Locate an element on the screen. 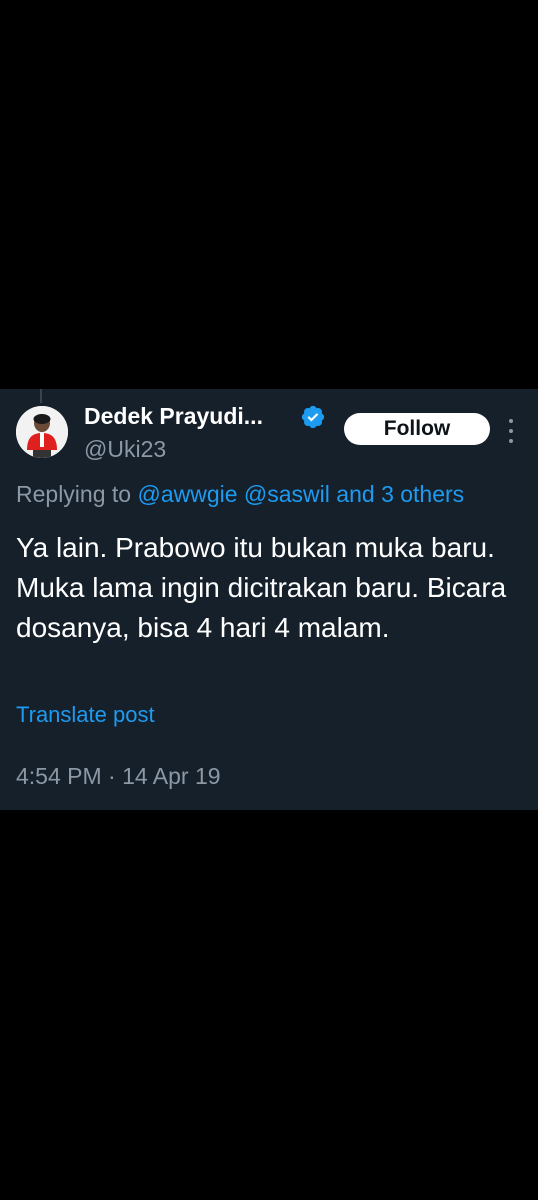 Image resolution: width=538 pixels, height=1200 pixels. author-handle: @Uki23 is located at coordinates (125, 449).